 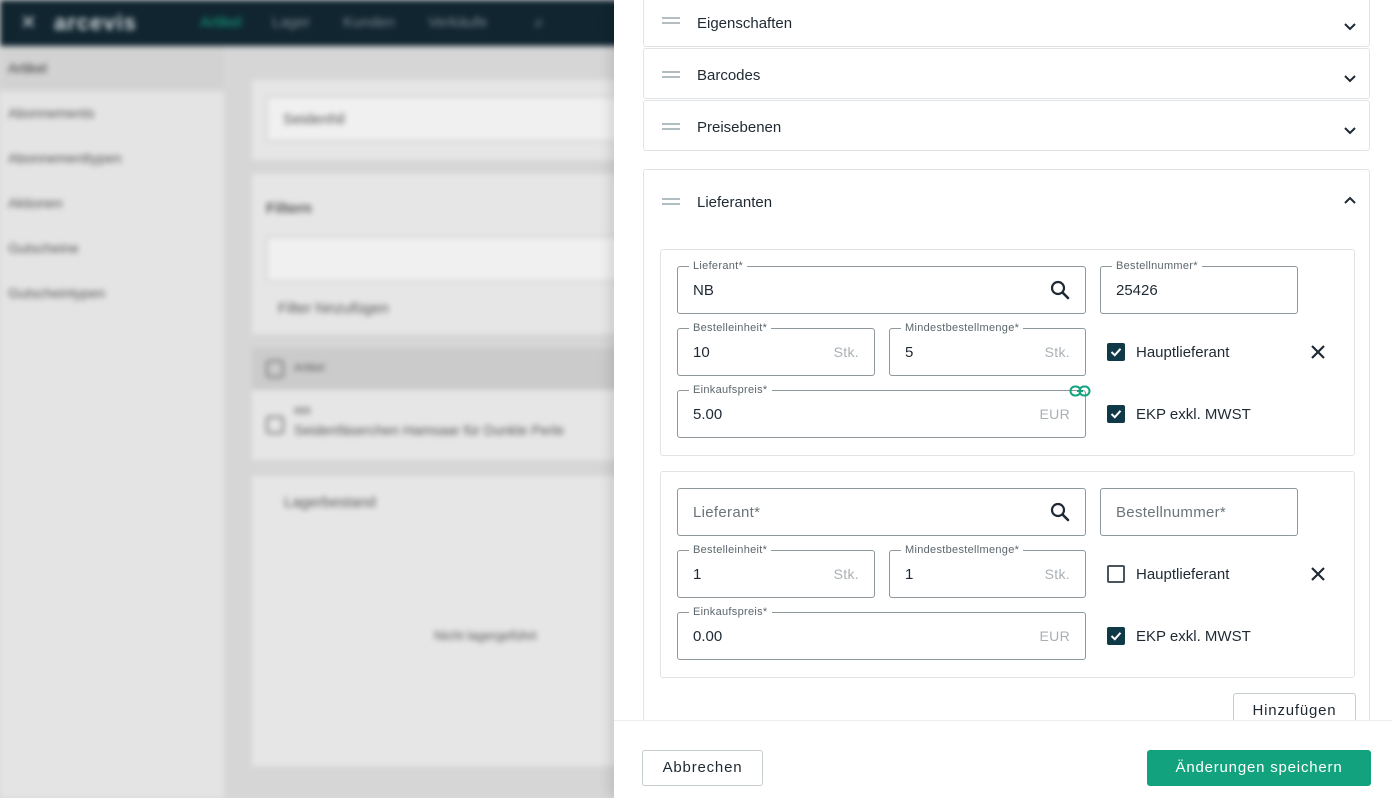 I want to click on nav-verkaeufe: Verkäufe, so click(x=457, y=22).